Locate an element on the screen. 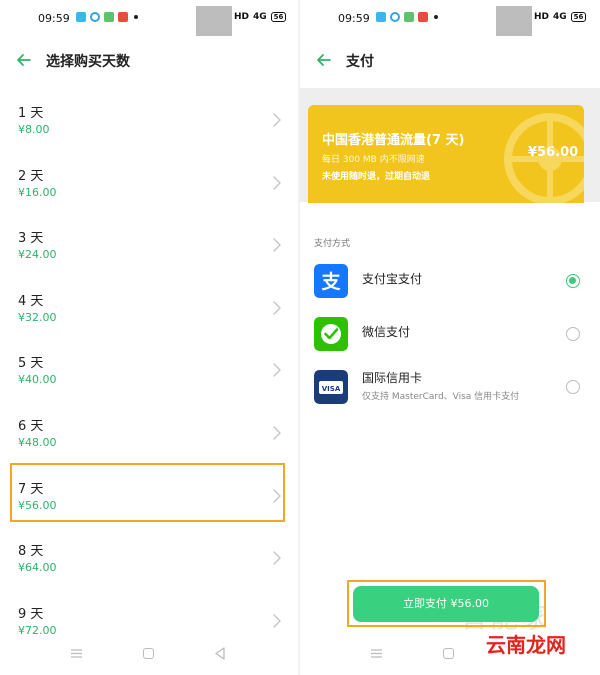 This screenshot has width=600, height=675. payment-name: 支付宝支付 is located at coordinates (392, 279).